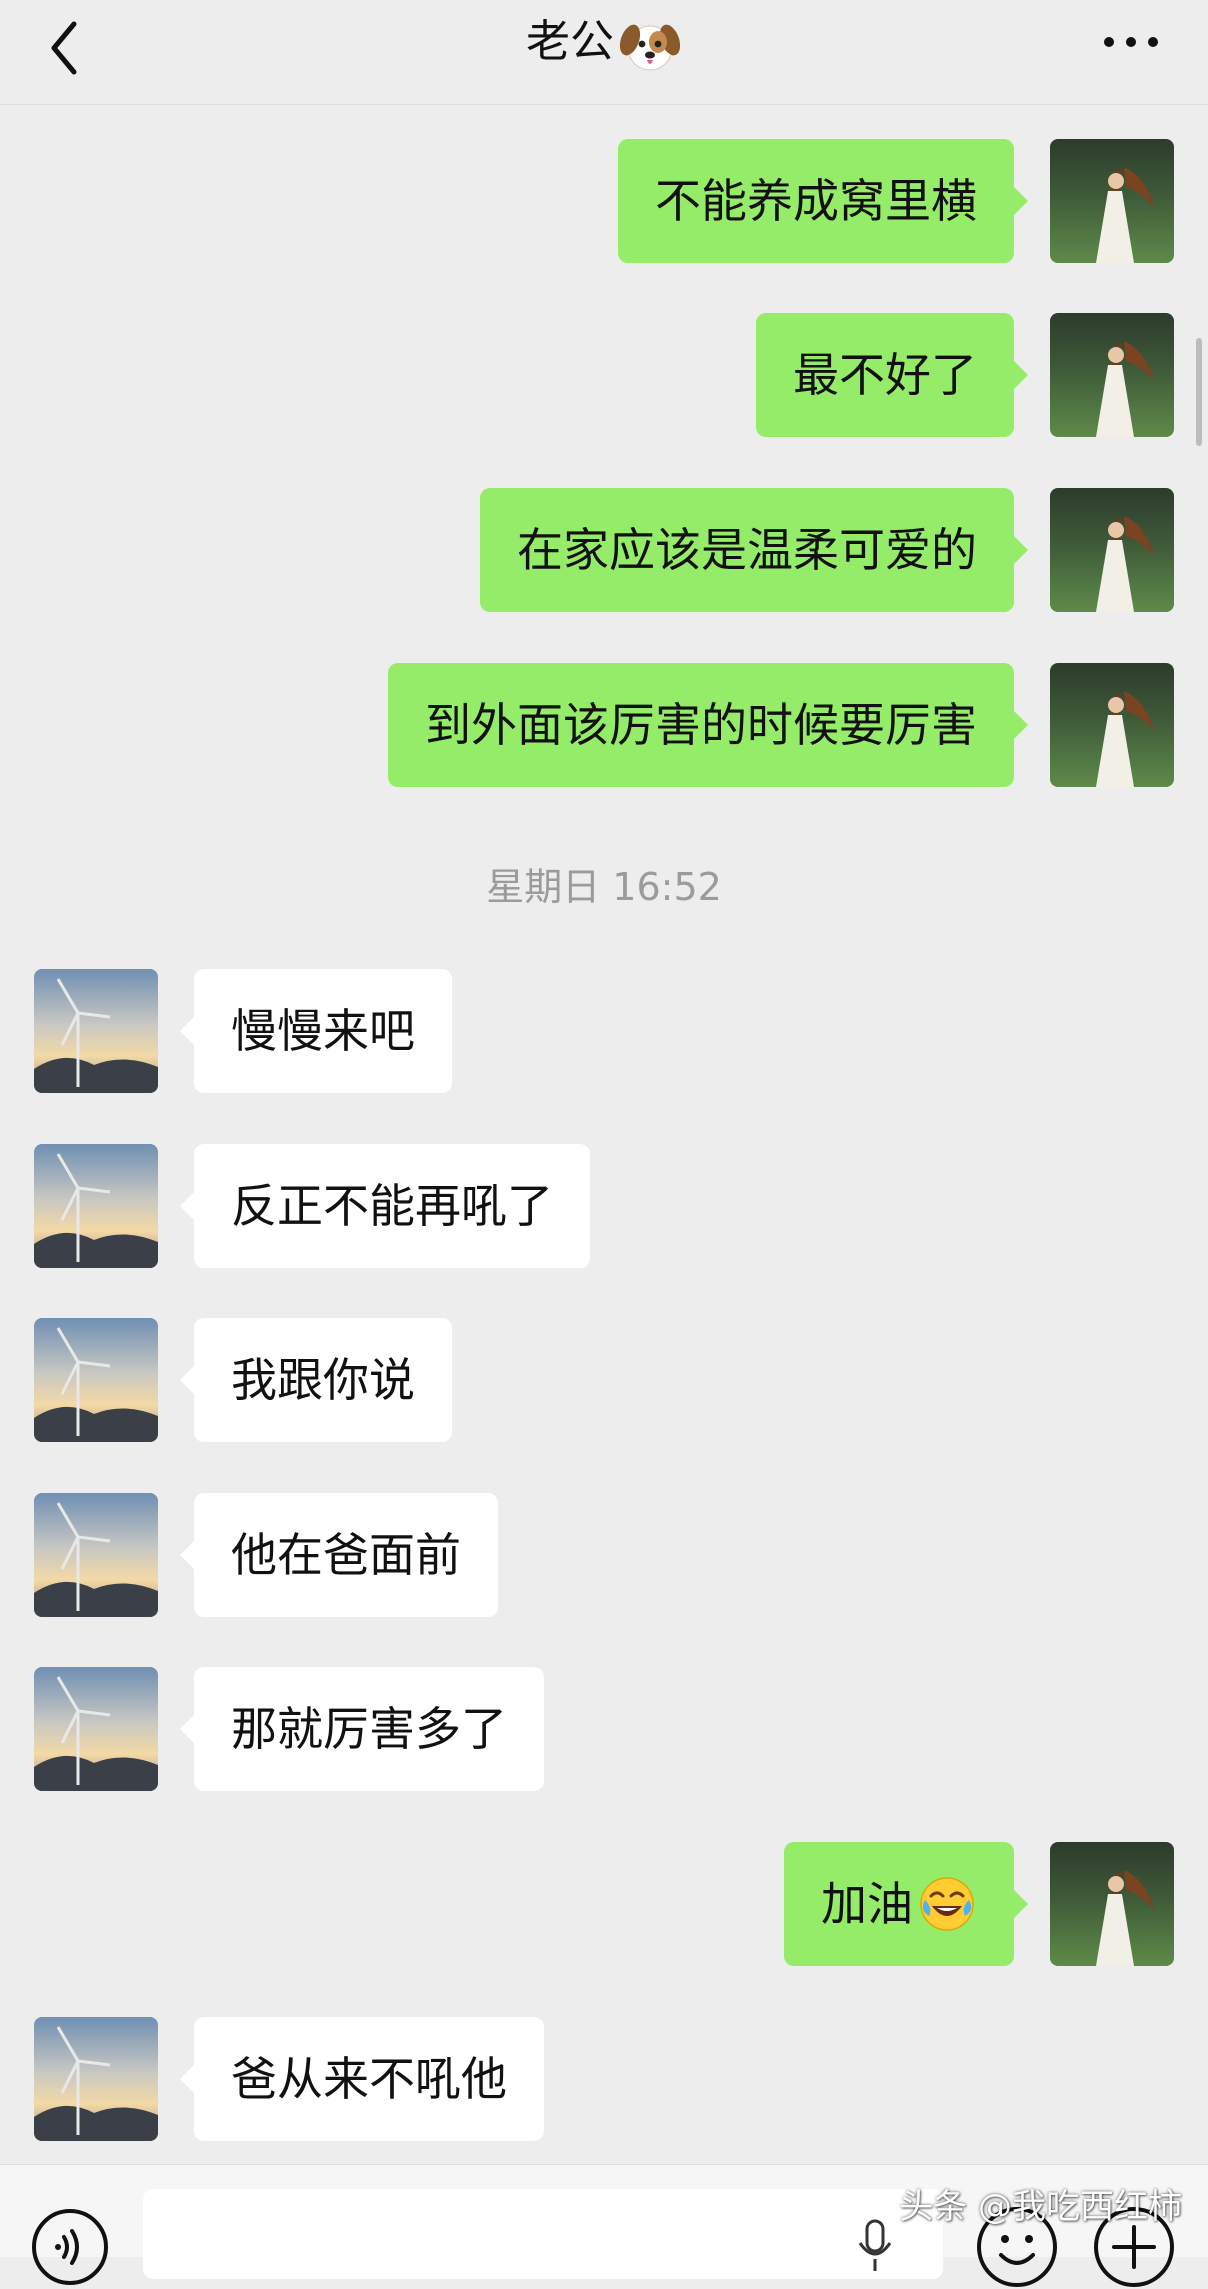 Image resolution: width=1208 pixels, height=2289 pixels. I want to click on message-row: 到外面该厉害的时候要厉害, so click(604, 725).